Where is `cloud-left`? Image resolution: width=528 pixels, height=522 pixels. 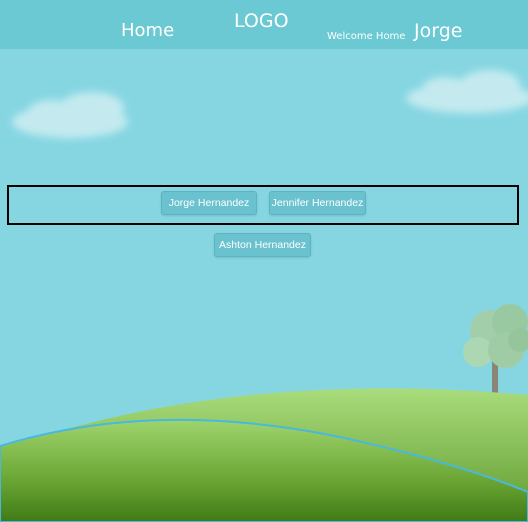
cloud-left is located at coordinates (70, 115).